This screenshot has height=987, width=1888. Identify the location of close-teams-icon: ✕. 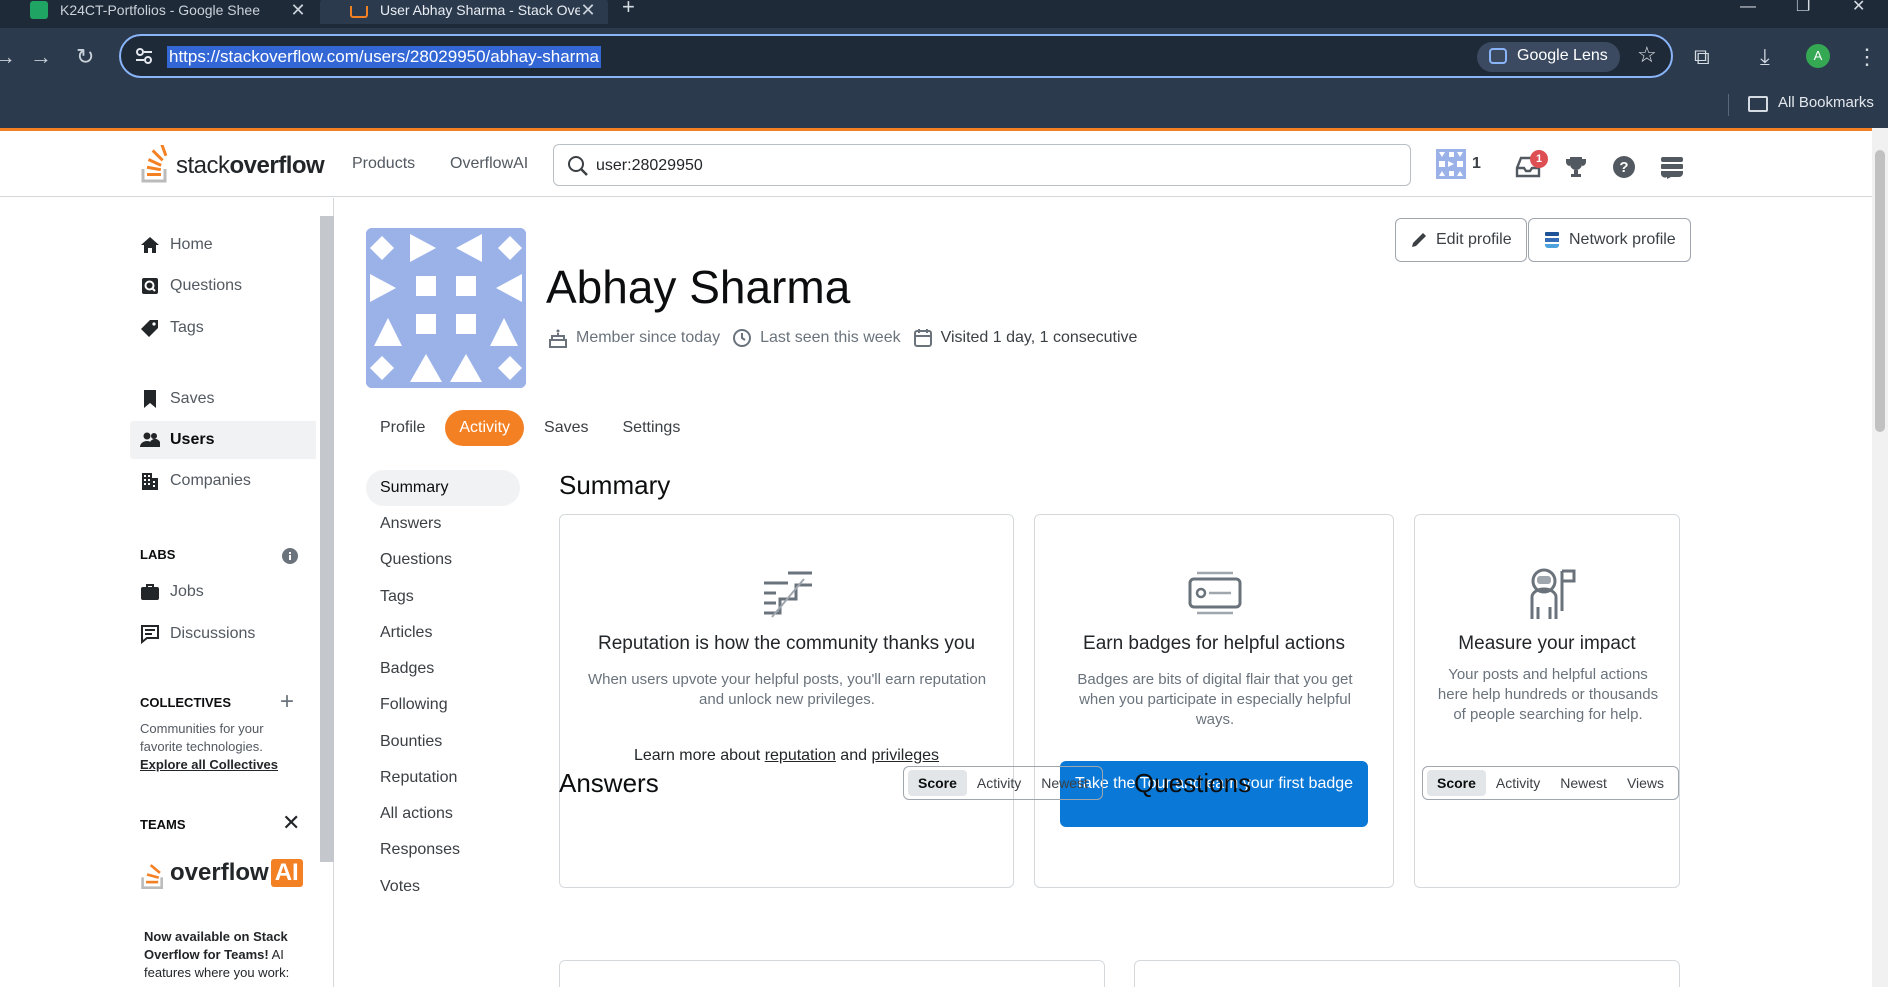
(291, 823).